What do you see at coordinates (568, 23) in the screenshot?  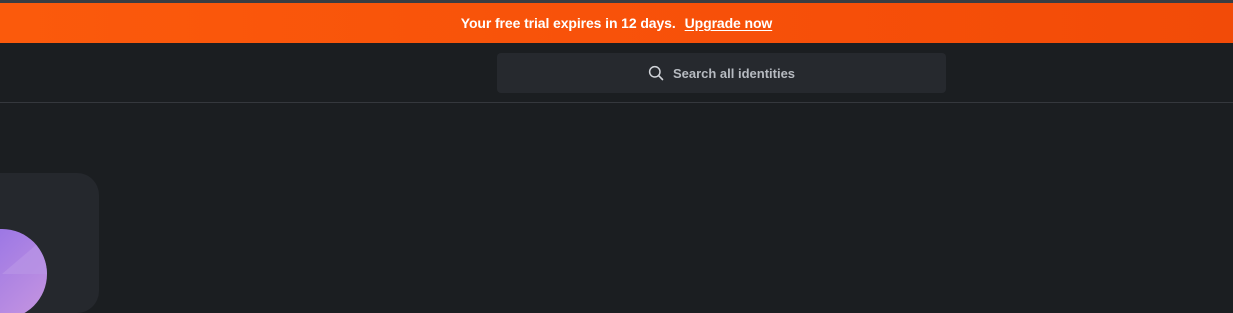 I see `trial-message: Your free trial expires in 12 days.` at bounding box center [568, 23].